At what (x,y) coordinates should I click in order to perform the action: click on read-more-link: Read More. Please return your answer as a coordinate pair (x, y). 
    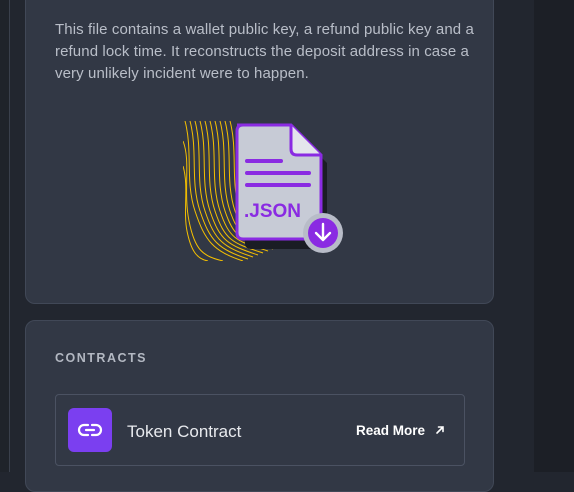
    Looking at the image, I should click on (400, 430).